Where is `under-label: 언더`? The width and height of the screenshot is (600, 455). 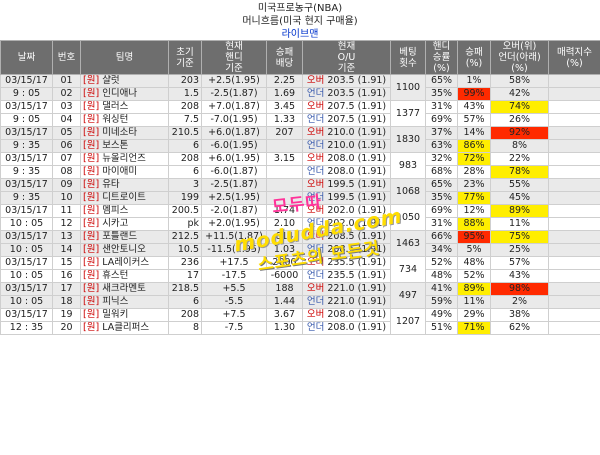 under-label: 언더 is located at coordinates (315, 94).